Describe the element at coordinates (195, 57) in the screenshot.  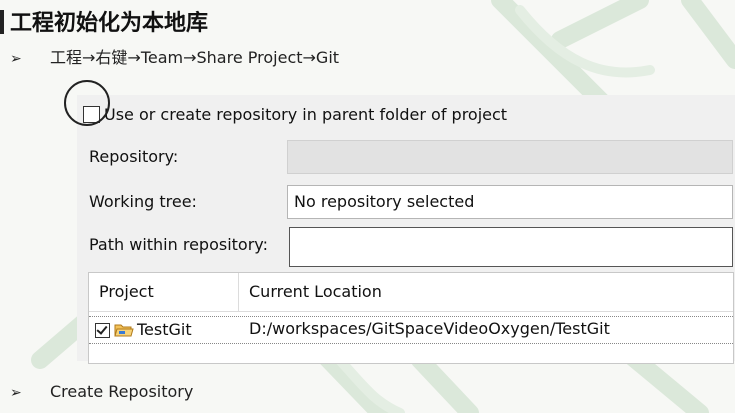
I see `step-instructions: 工程→右键→Team→Share Project→Git` at that location.